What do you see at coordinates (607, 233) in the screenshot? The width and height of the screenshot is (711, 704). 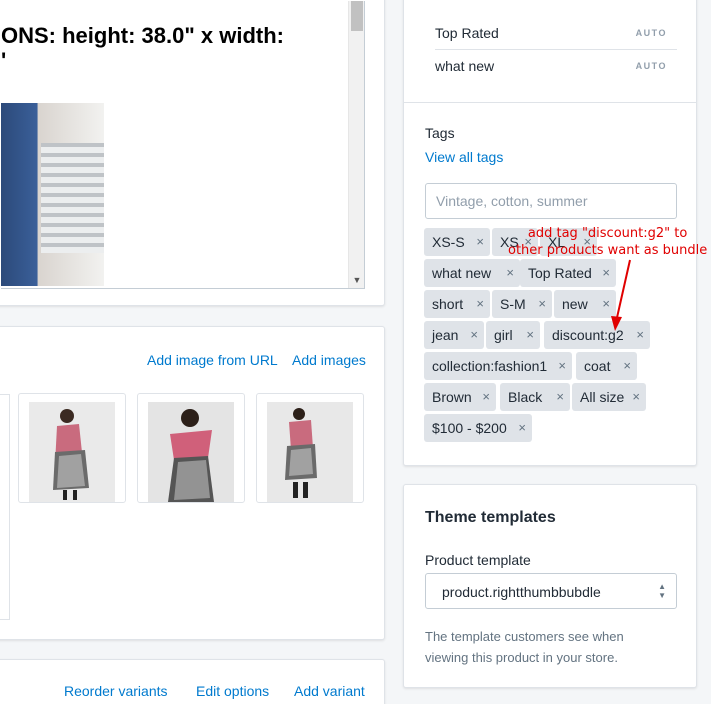 I see `annotation-line: add tag "discount:g2" to` at bounding box center [607, 233].